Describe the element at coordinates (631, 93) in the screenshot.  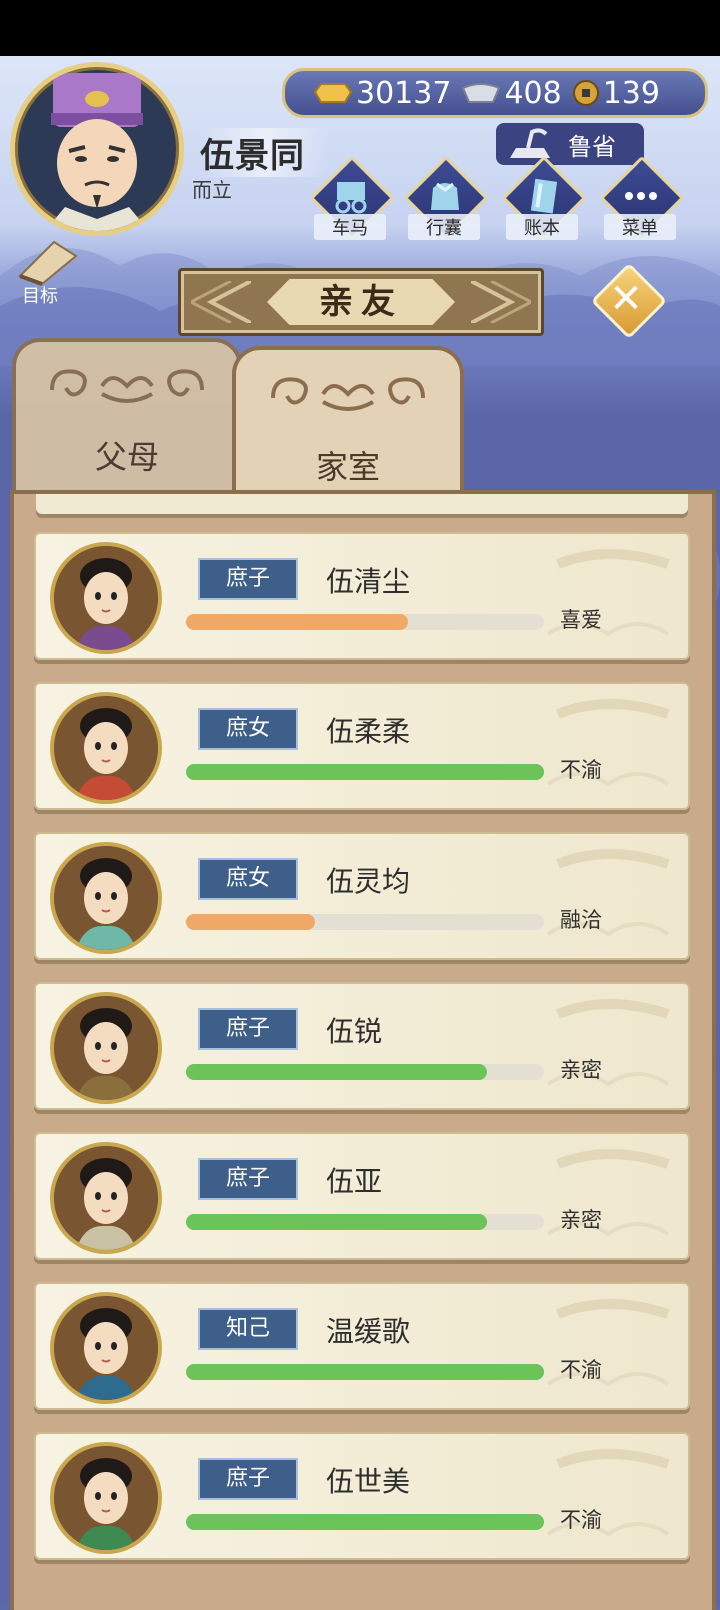
I see `copper-value: 139` at that location.